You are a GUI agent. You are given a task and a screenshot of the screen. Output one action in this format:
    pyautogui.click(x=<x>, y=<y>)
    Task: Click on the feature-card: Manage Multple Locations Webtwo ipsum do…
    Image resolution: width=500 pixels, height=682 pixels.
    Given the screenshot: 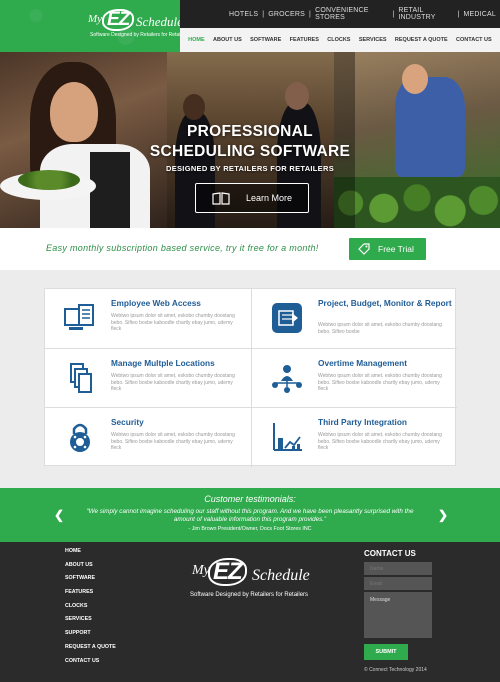 What is the action you would take?
    pyautogui.click(x=147, y=378)
    